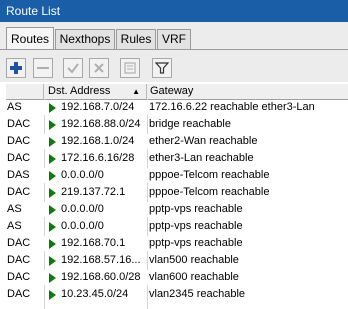 The width and height of the screenshot is (348, 309). What do you see at coordinates (197, 294) in the screenshot?
I see `route-gateway: vlan2345 reachable` at bounding box center [197, 294].